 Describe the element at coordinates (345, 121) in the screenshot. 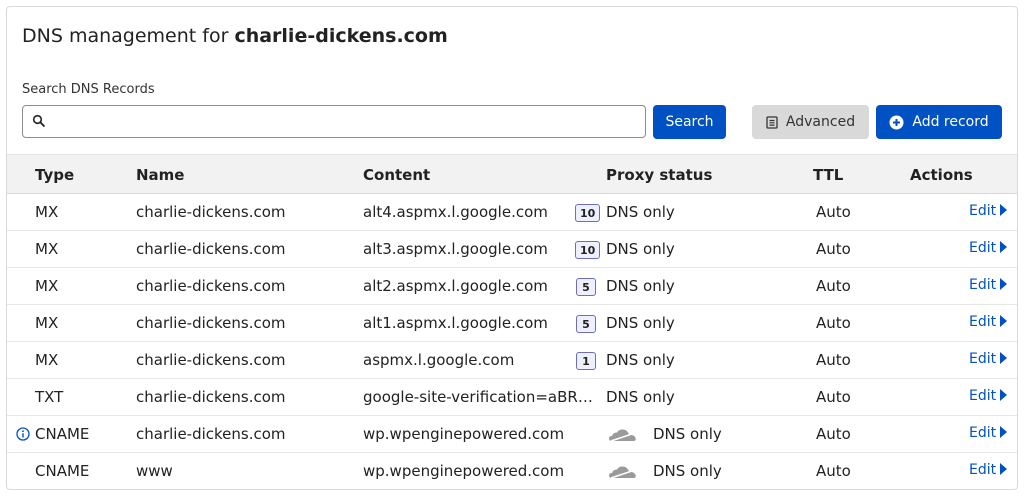

I see `search-input` at that location.